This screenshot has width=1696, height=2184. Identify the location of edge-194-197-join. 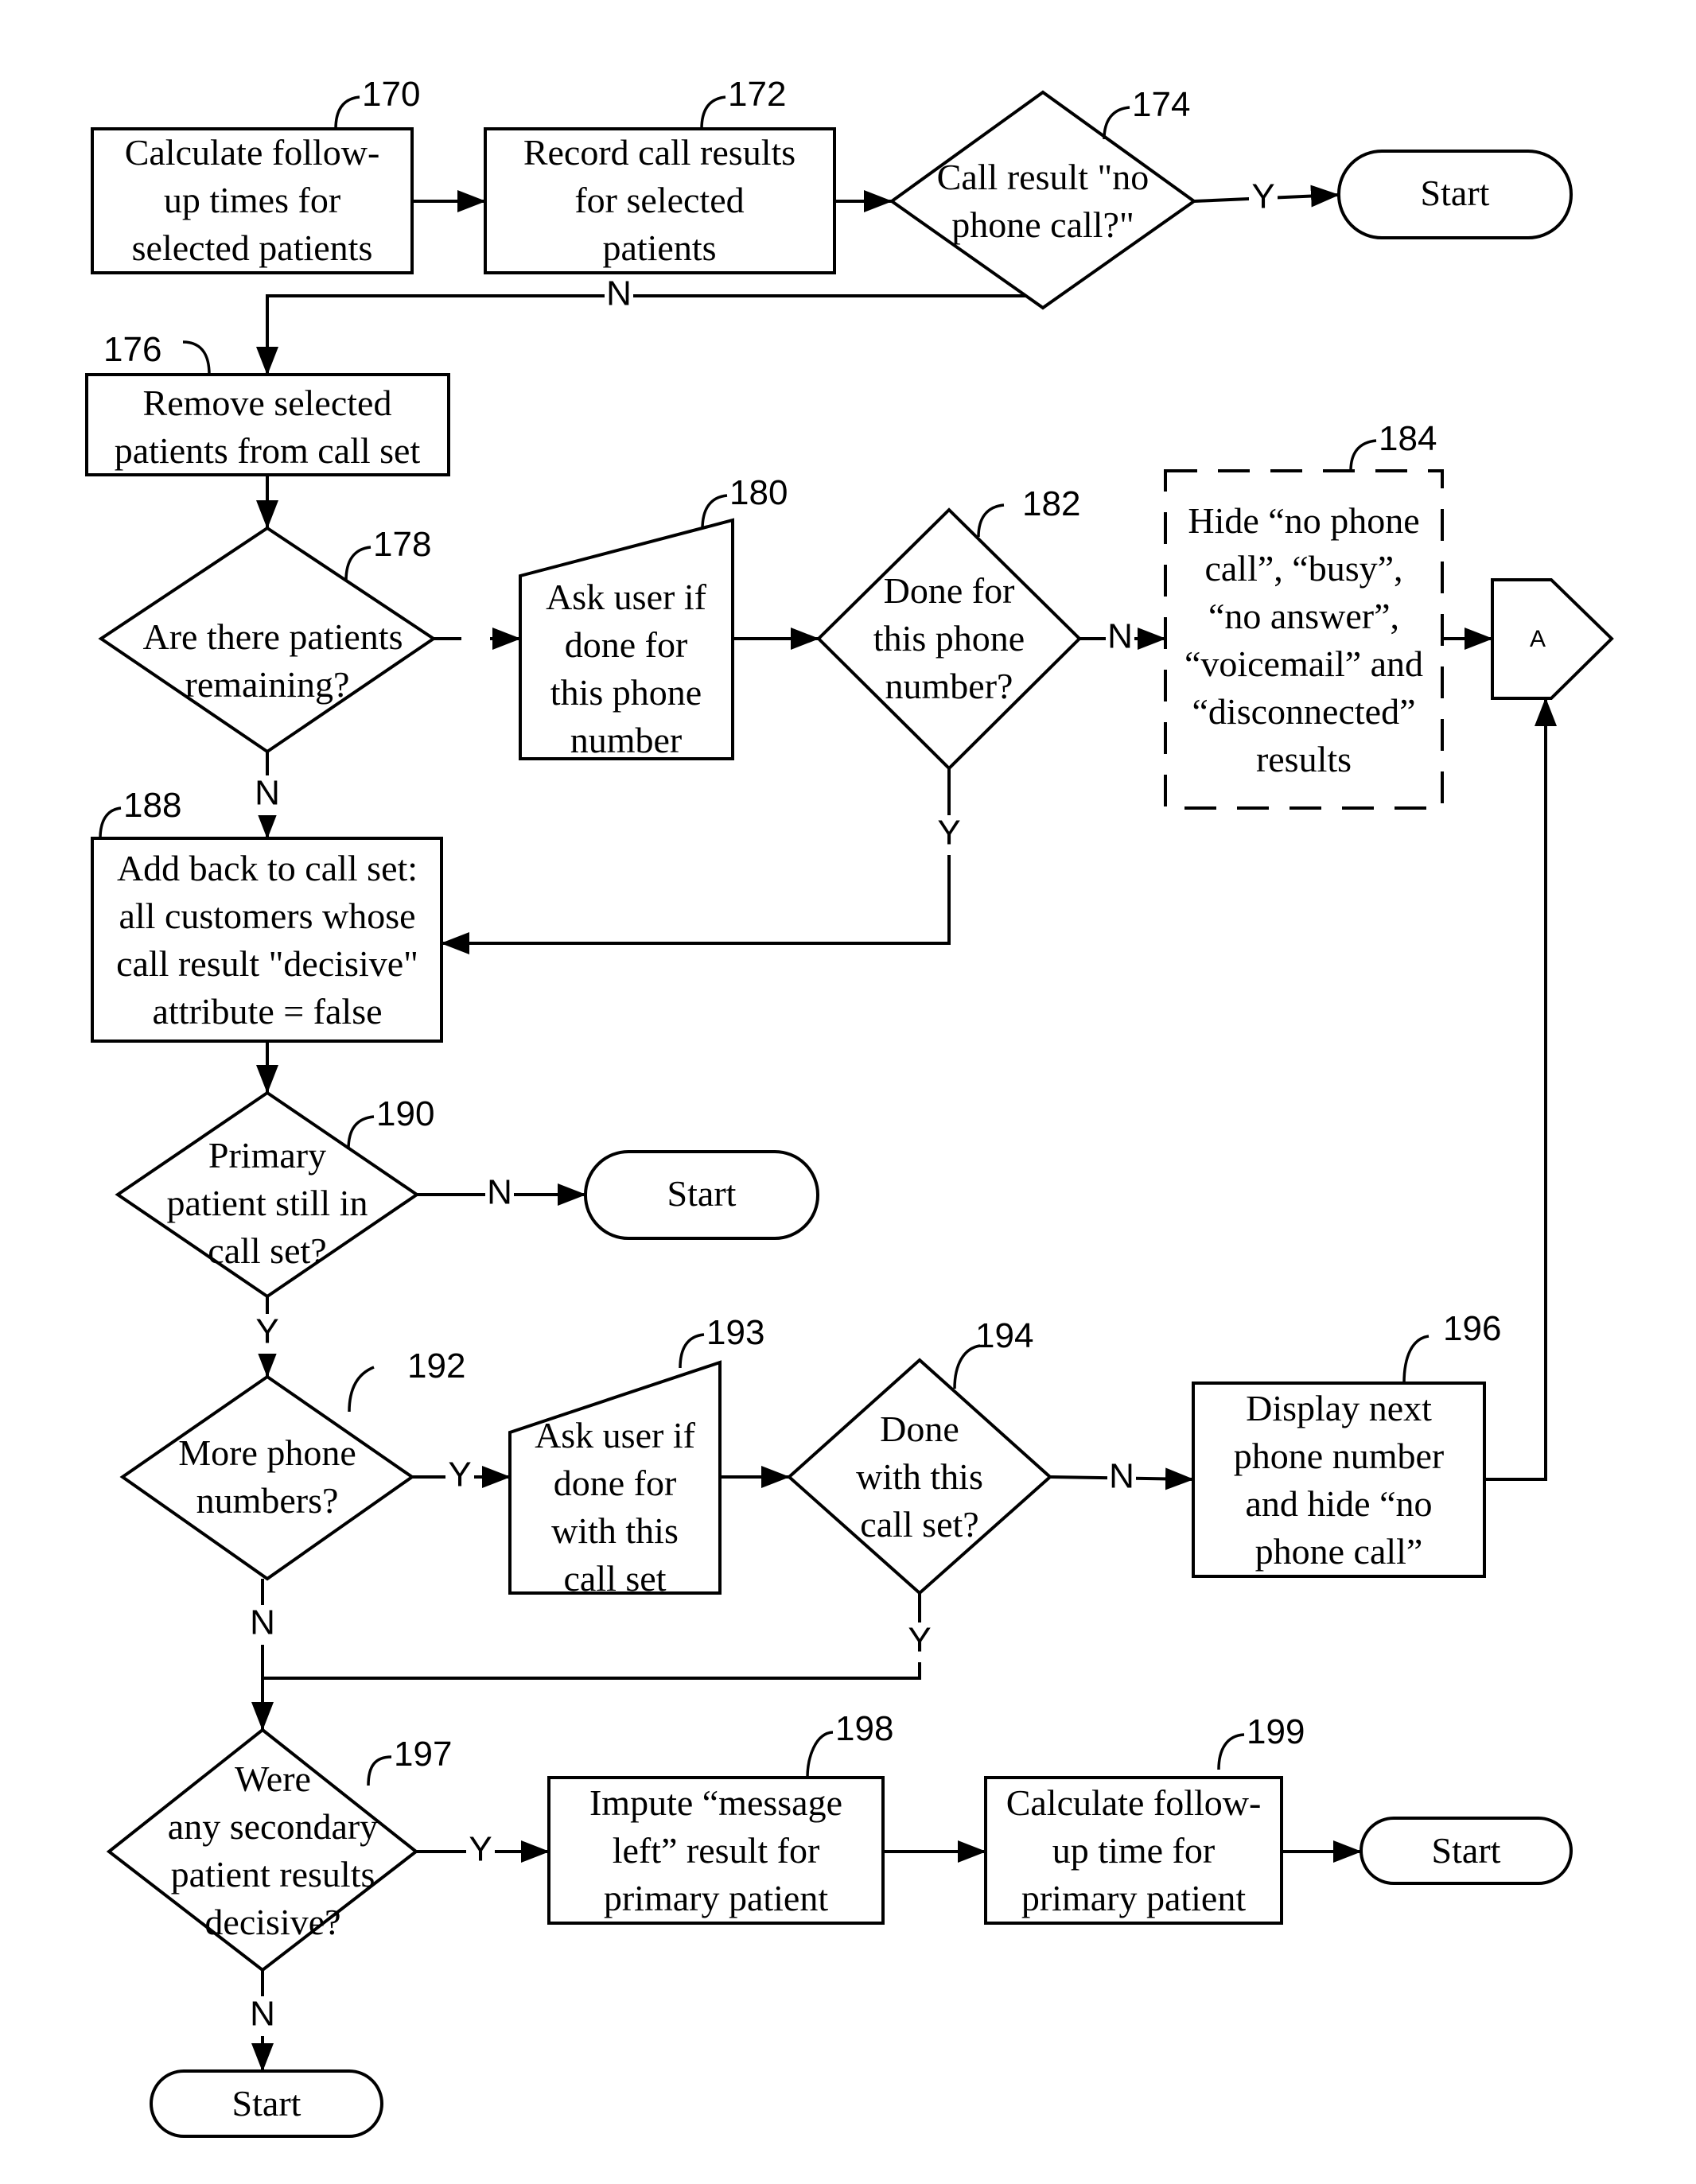
(592, 1637).